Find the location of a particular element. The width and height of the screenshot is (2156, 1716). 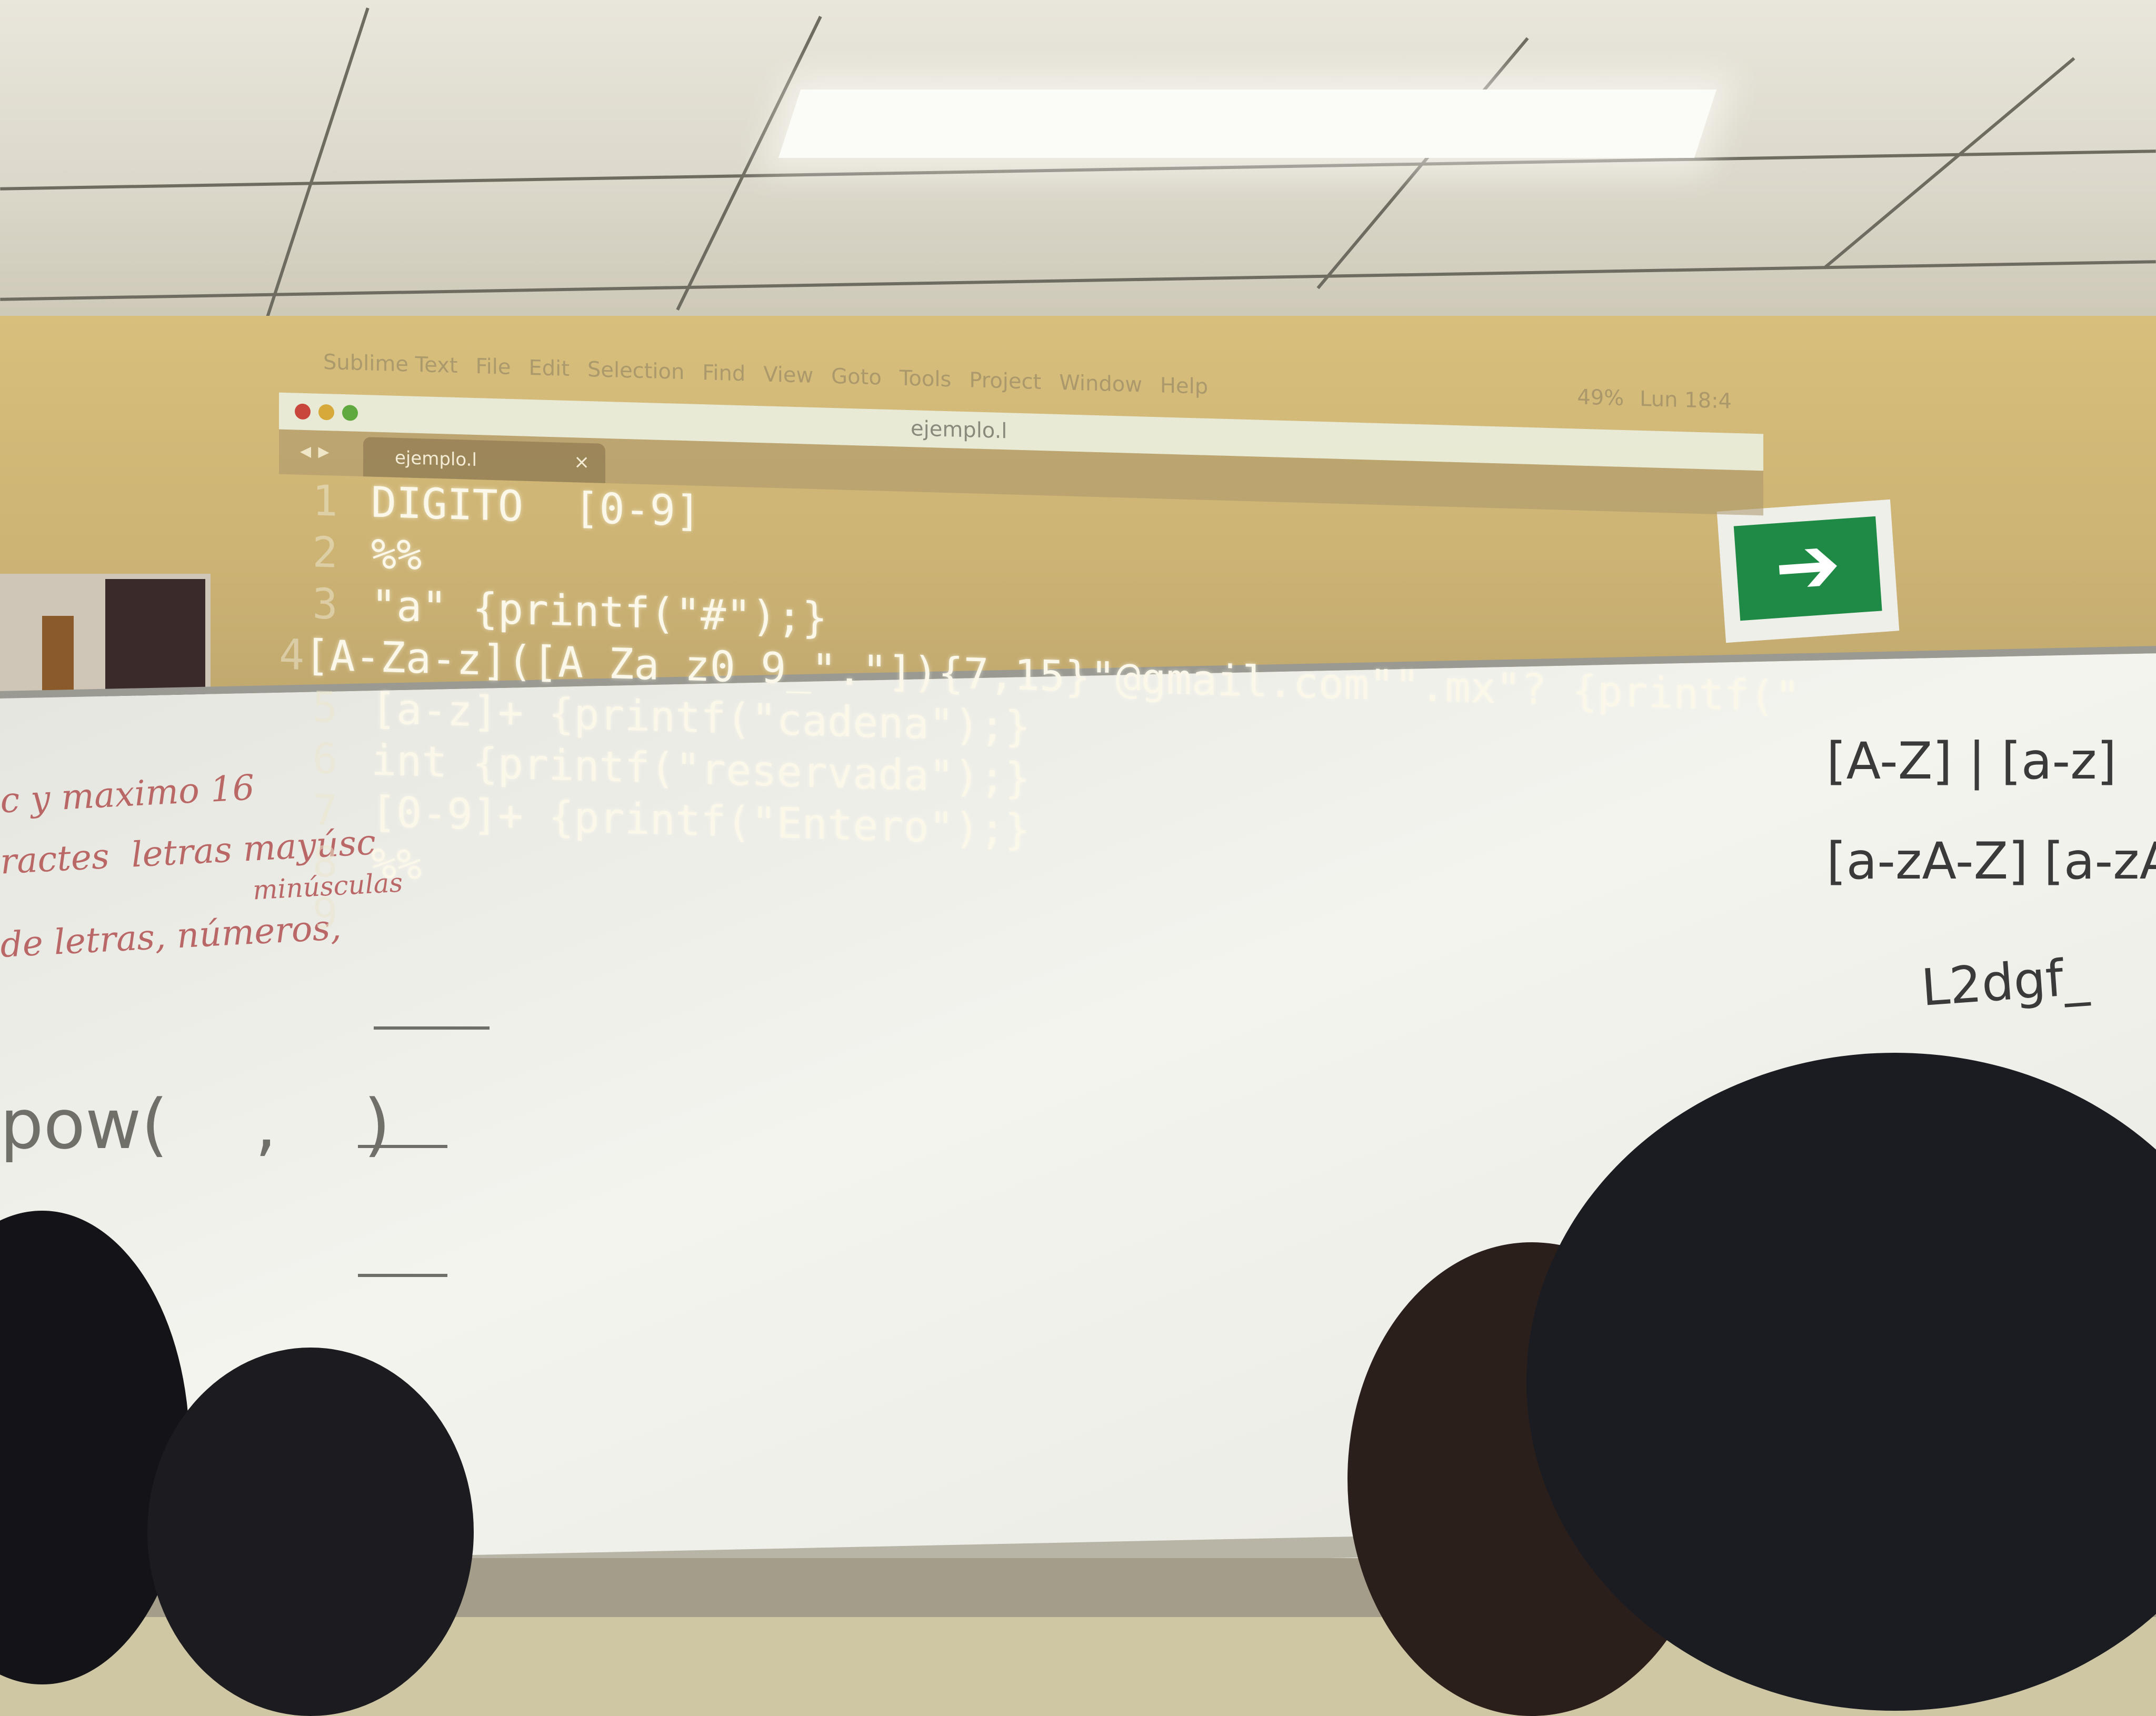

menu-edit: Edit is located at coordinates (548, 368).